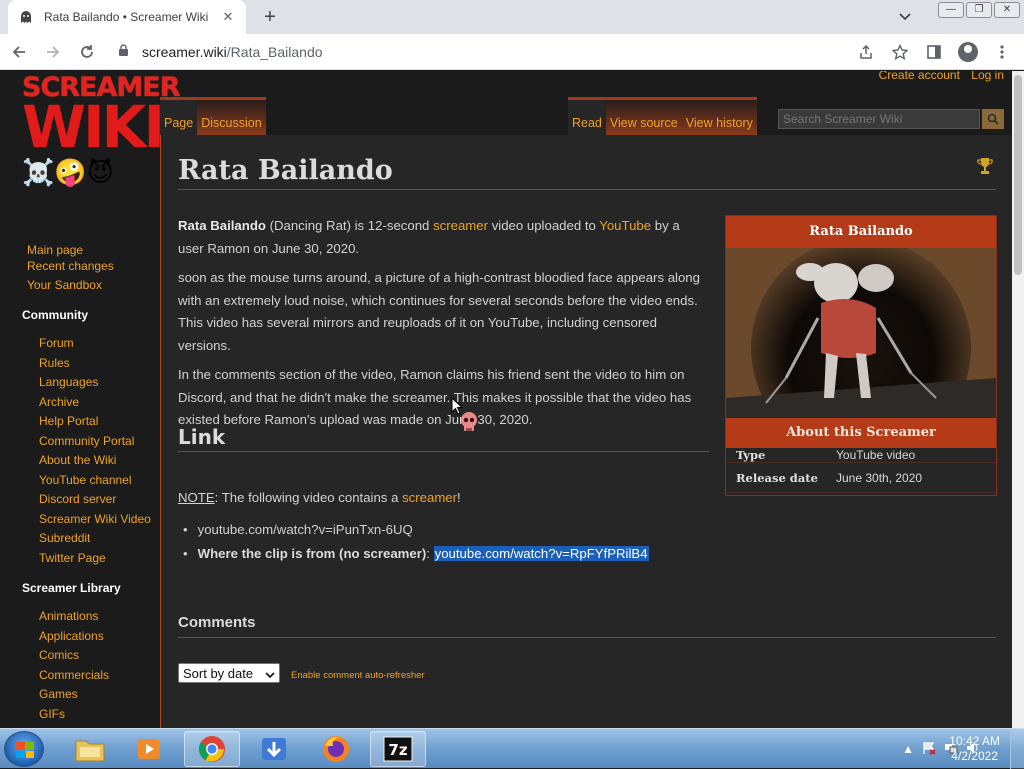  Describe the element at coordinates (270, 17) in the screenshot. I see `new-tab-button: +` at that location.